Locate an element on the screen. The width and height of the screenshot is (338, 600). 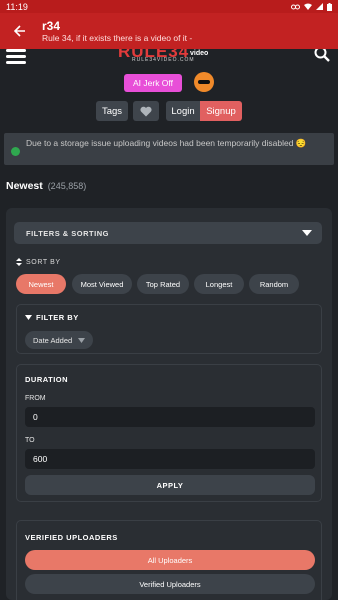
to-input: 600 is located at coordinates (170, 459).